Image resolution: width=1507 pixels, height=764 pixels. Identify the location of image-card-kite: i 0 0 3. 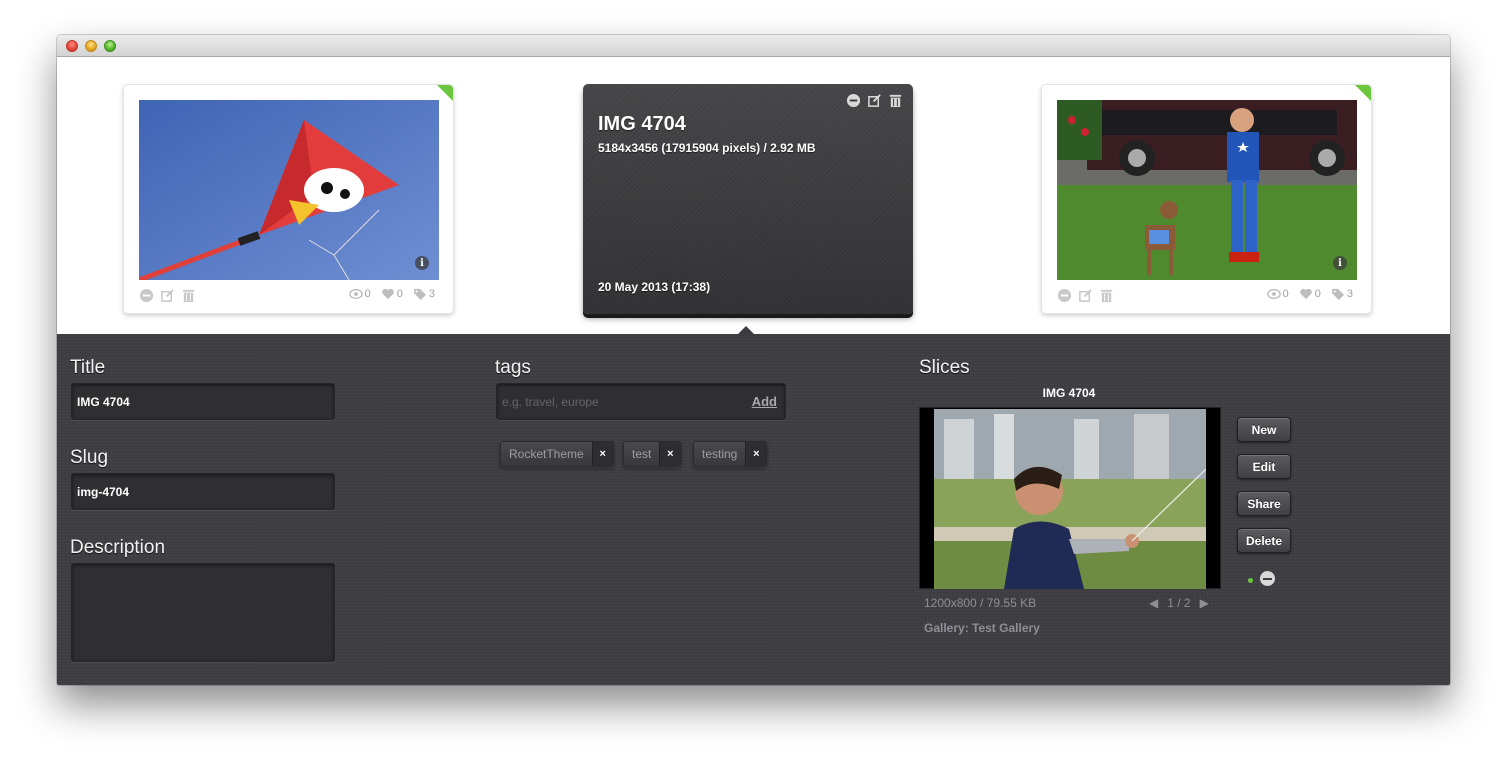
(288, 199).